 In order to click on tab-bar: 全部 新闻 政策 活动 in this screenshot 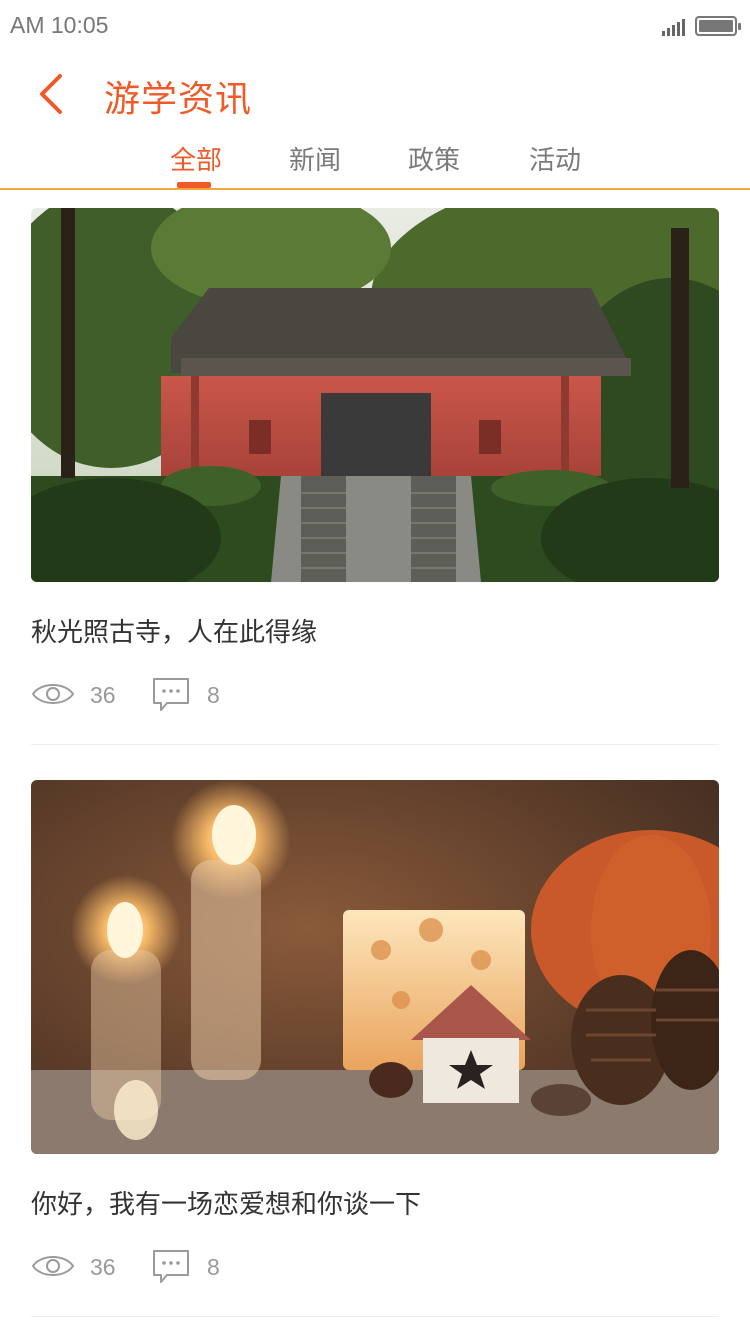, I will do `click(375, 161)`.